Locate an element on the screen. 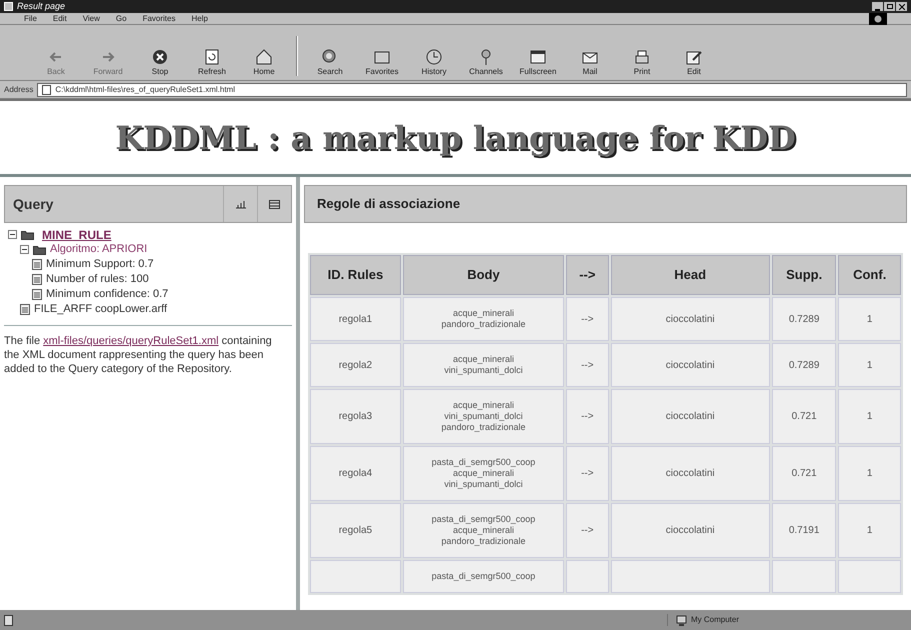 The width and height of the screenshot is (911, 630). column-header: --> is located at coordinates (587, 275).